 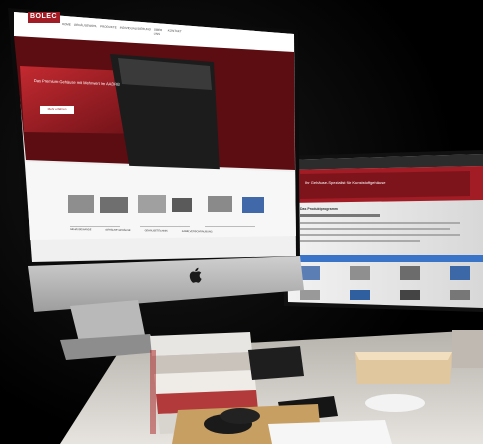 I want to click on right-screen-banner-panel, so click(x=385, y=185).